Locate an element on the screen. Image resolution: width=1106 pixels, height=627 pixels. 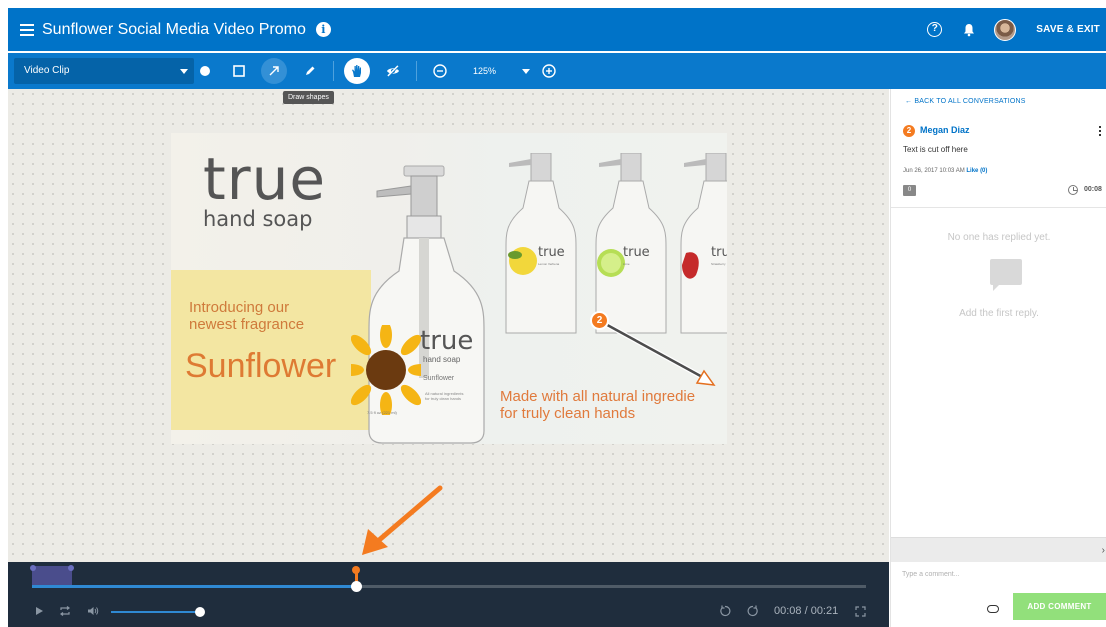
volume-slider is located at coordinates (154, 612).